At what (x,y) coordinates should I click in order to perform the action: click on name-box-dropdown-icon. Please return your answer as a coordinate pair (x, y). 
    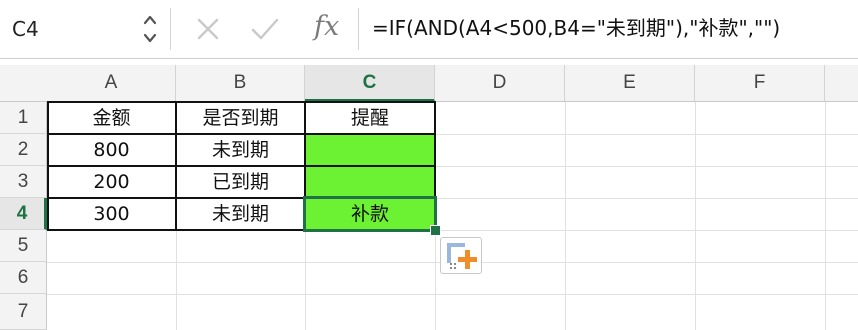
    Looking at the image, I should click on (150, 29).